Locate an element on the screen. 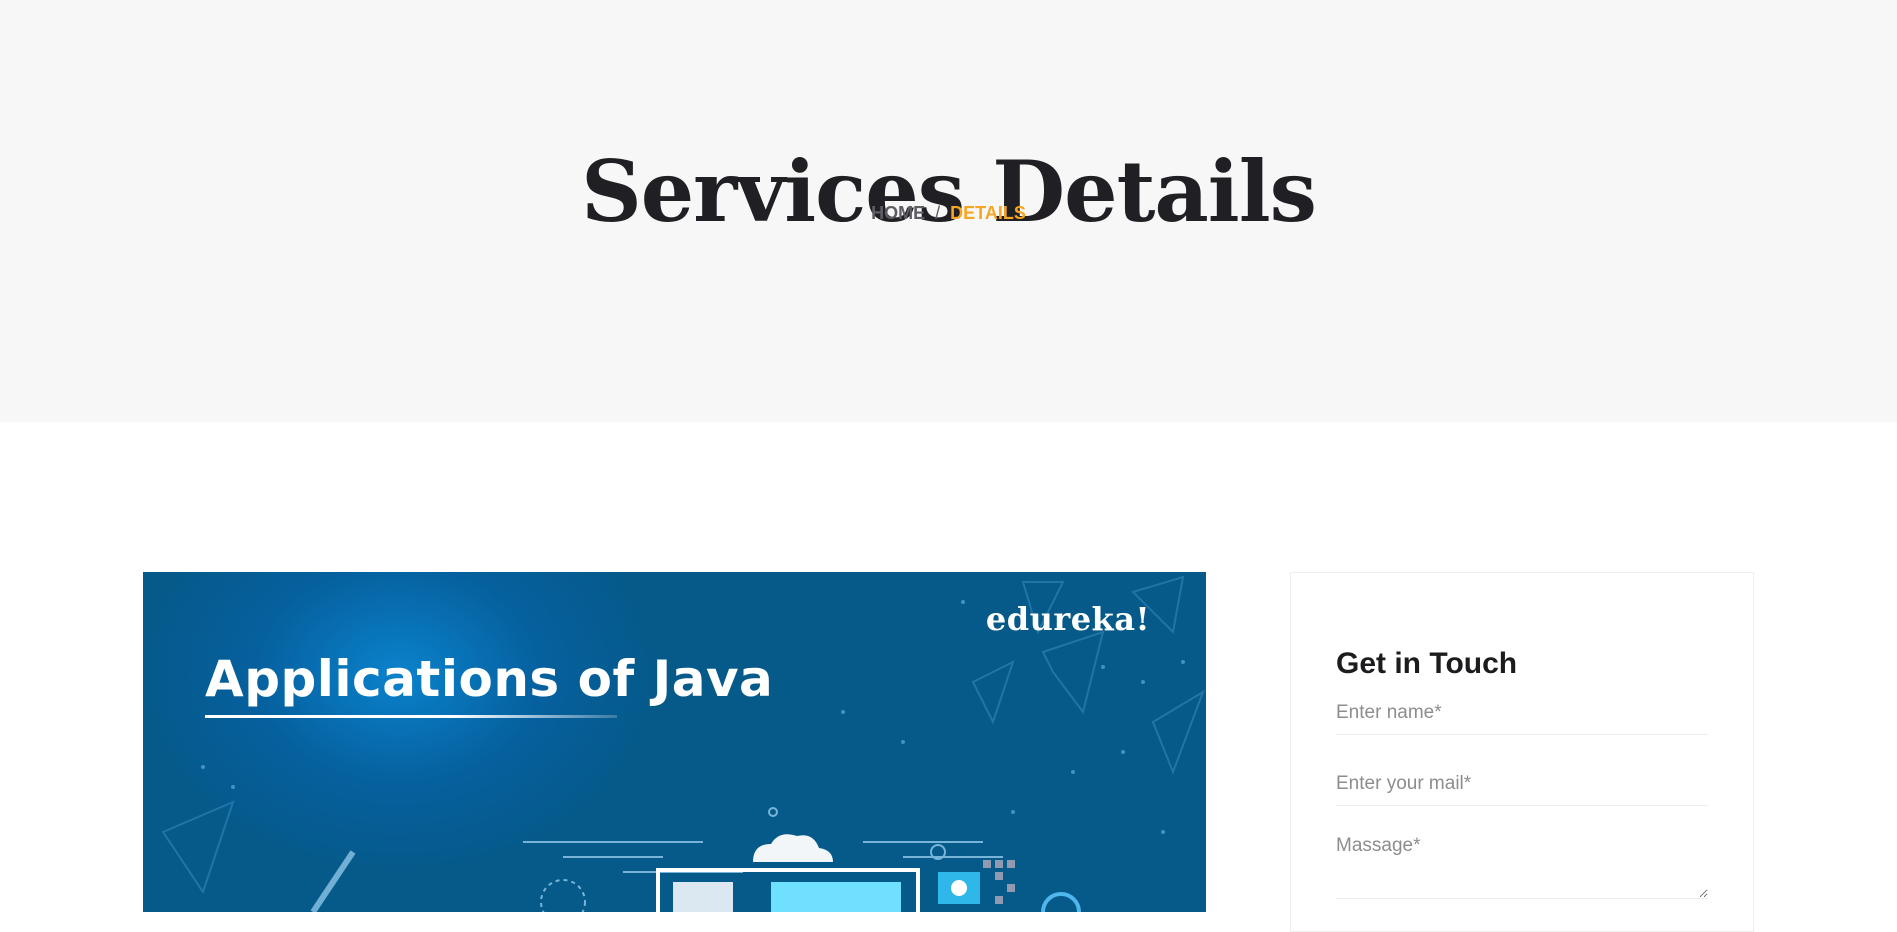 The height and width of the screenshot is (932, 1897). image-heading: Applications of Java is located at coordinates (489, 679).